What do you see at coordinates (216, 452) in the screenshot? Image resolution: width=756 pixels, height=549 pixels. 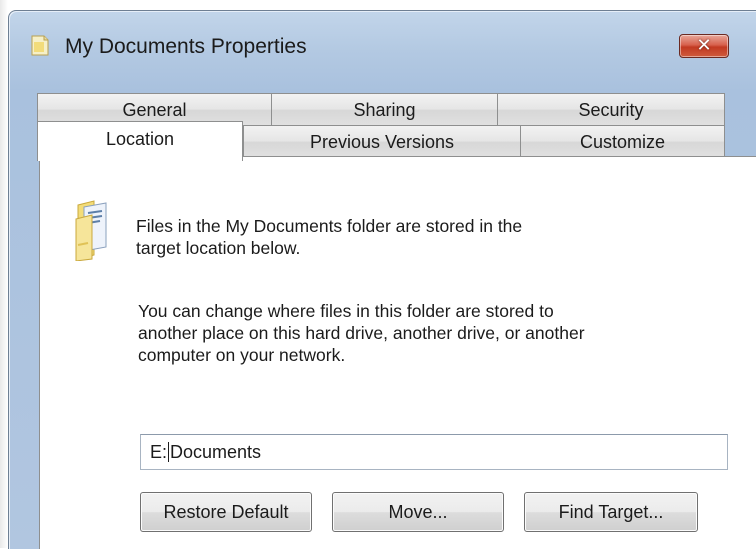 I see `path-suffix: Documents` at bounding box center [216, 452].